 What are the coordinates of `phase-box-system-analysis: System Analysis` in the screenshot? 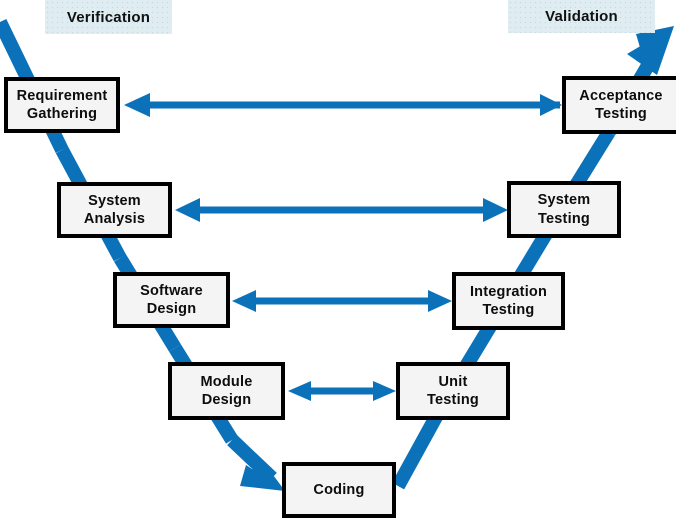 It's located at (114, 210).